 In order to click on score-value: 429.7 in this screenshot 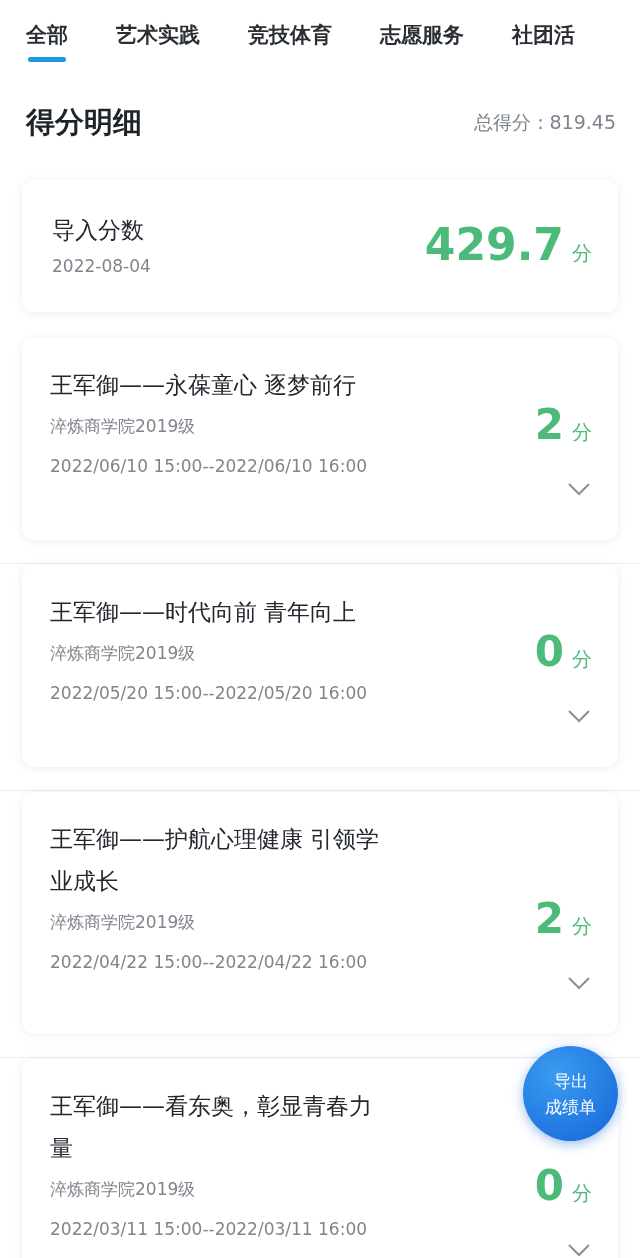, I will do `click(494, 244)`.